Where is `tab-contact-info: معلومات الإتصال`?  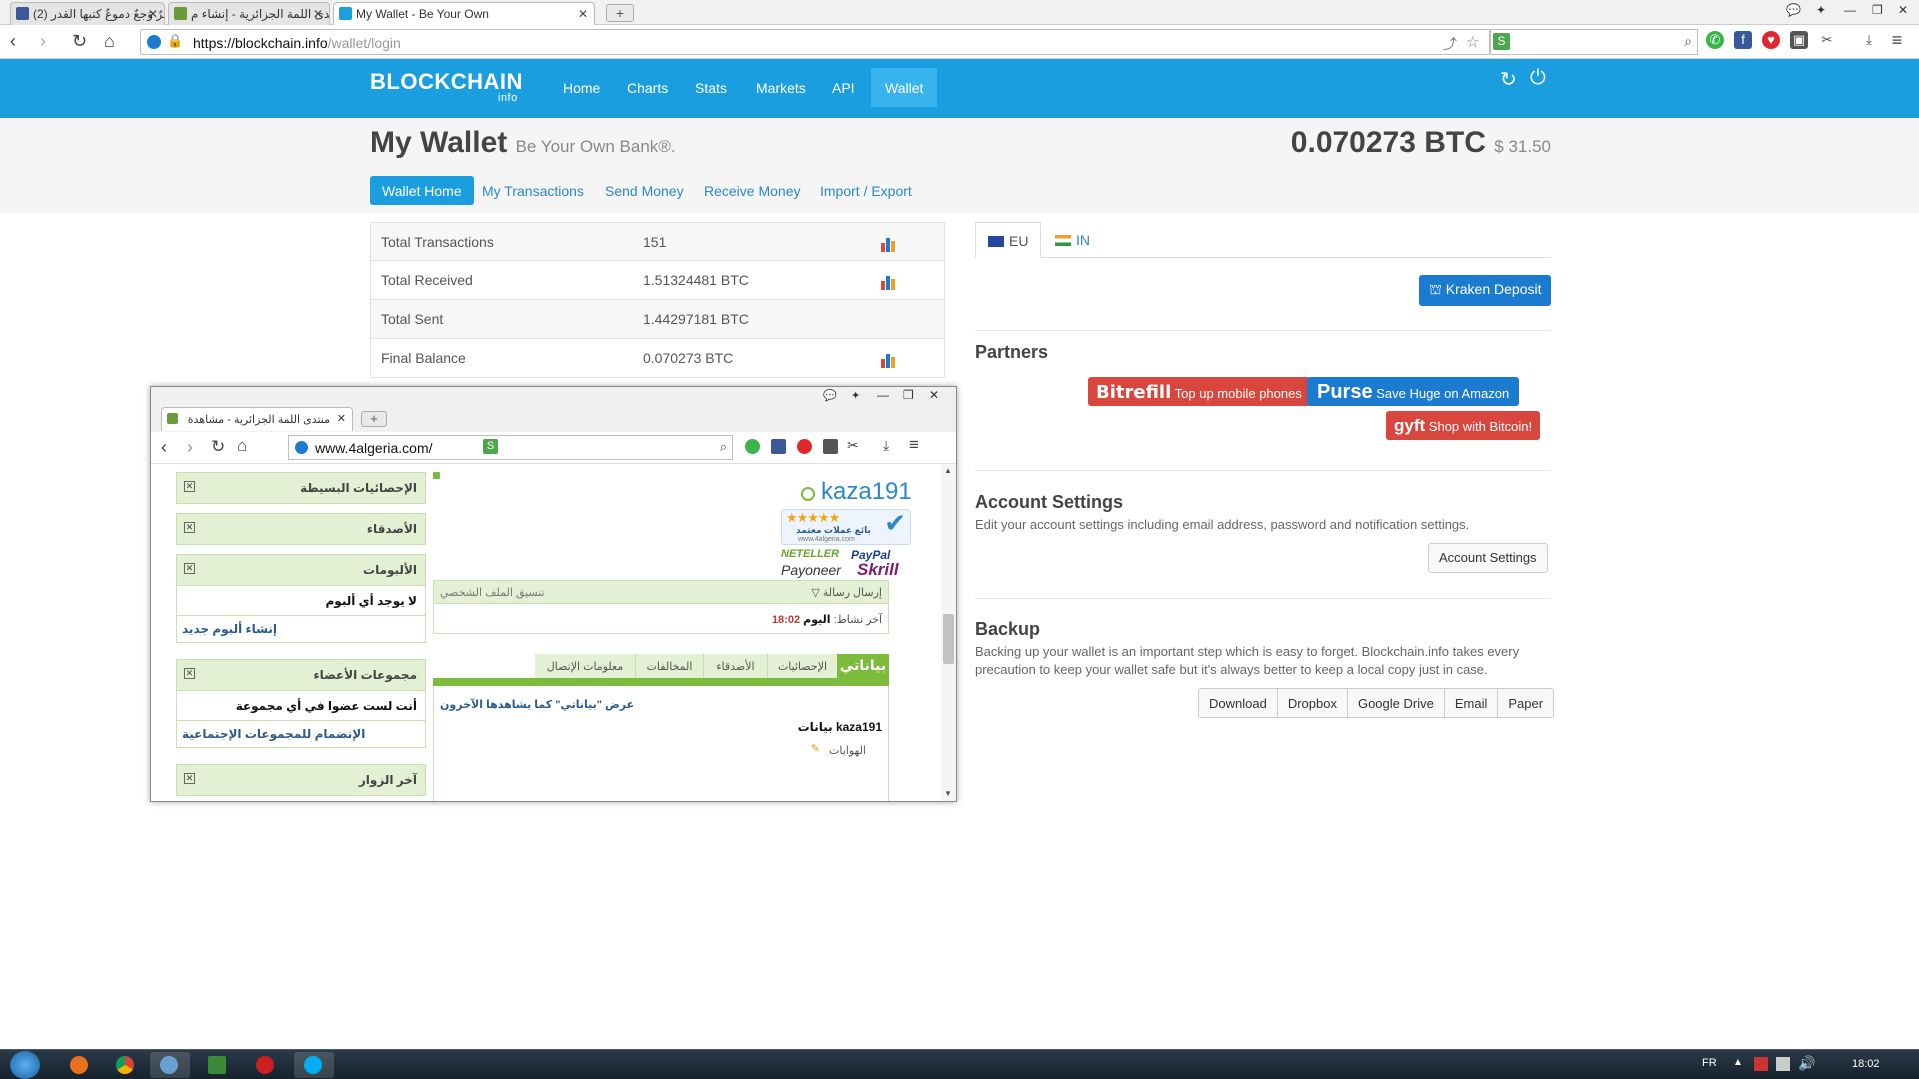
tab-contact-info: معلومات الإتصال is located at coordinates (585, 666).